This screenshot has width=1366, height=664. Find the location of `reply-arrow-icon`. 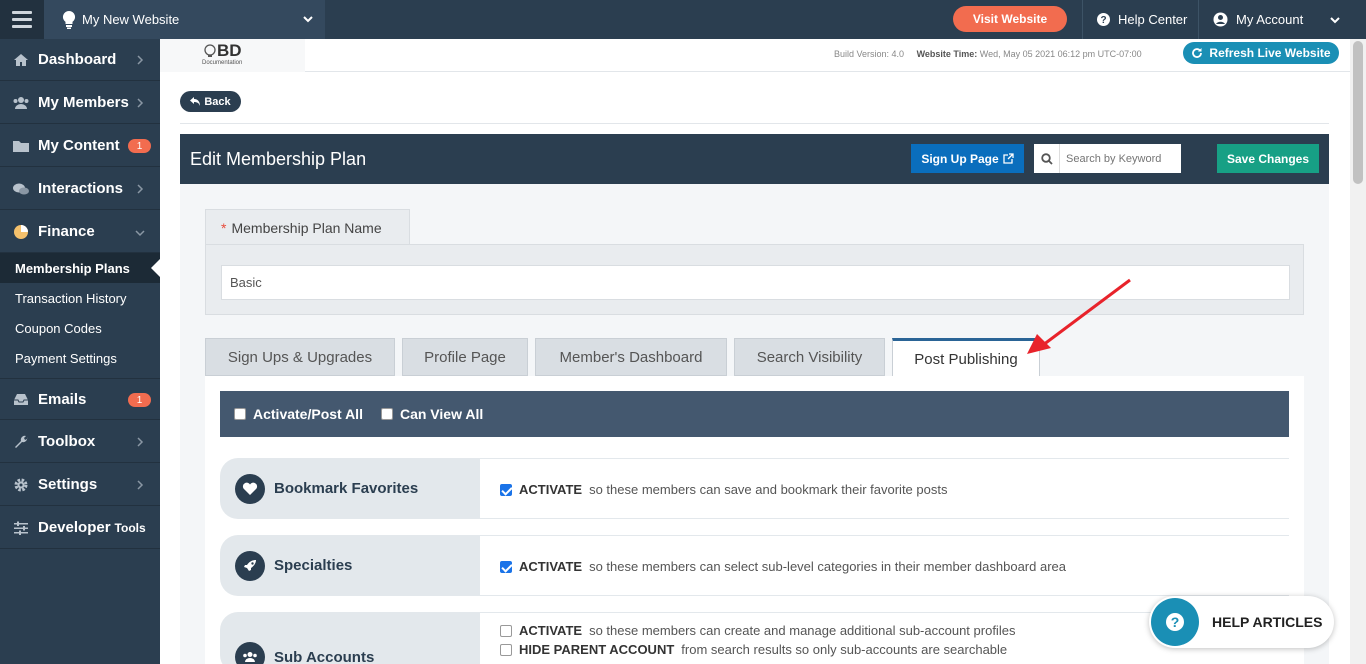

reply-arrow-icon is located at coordinates (195, 101).